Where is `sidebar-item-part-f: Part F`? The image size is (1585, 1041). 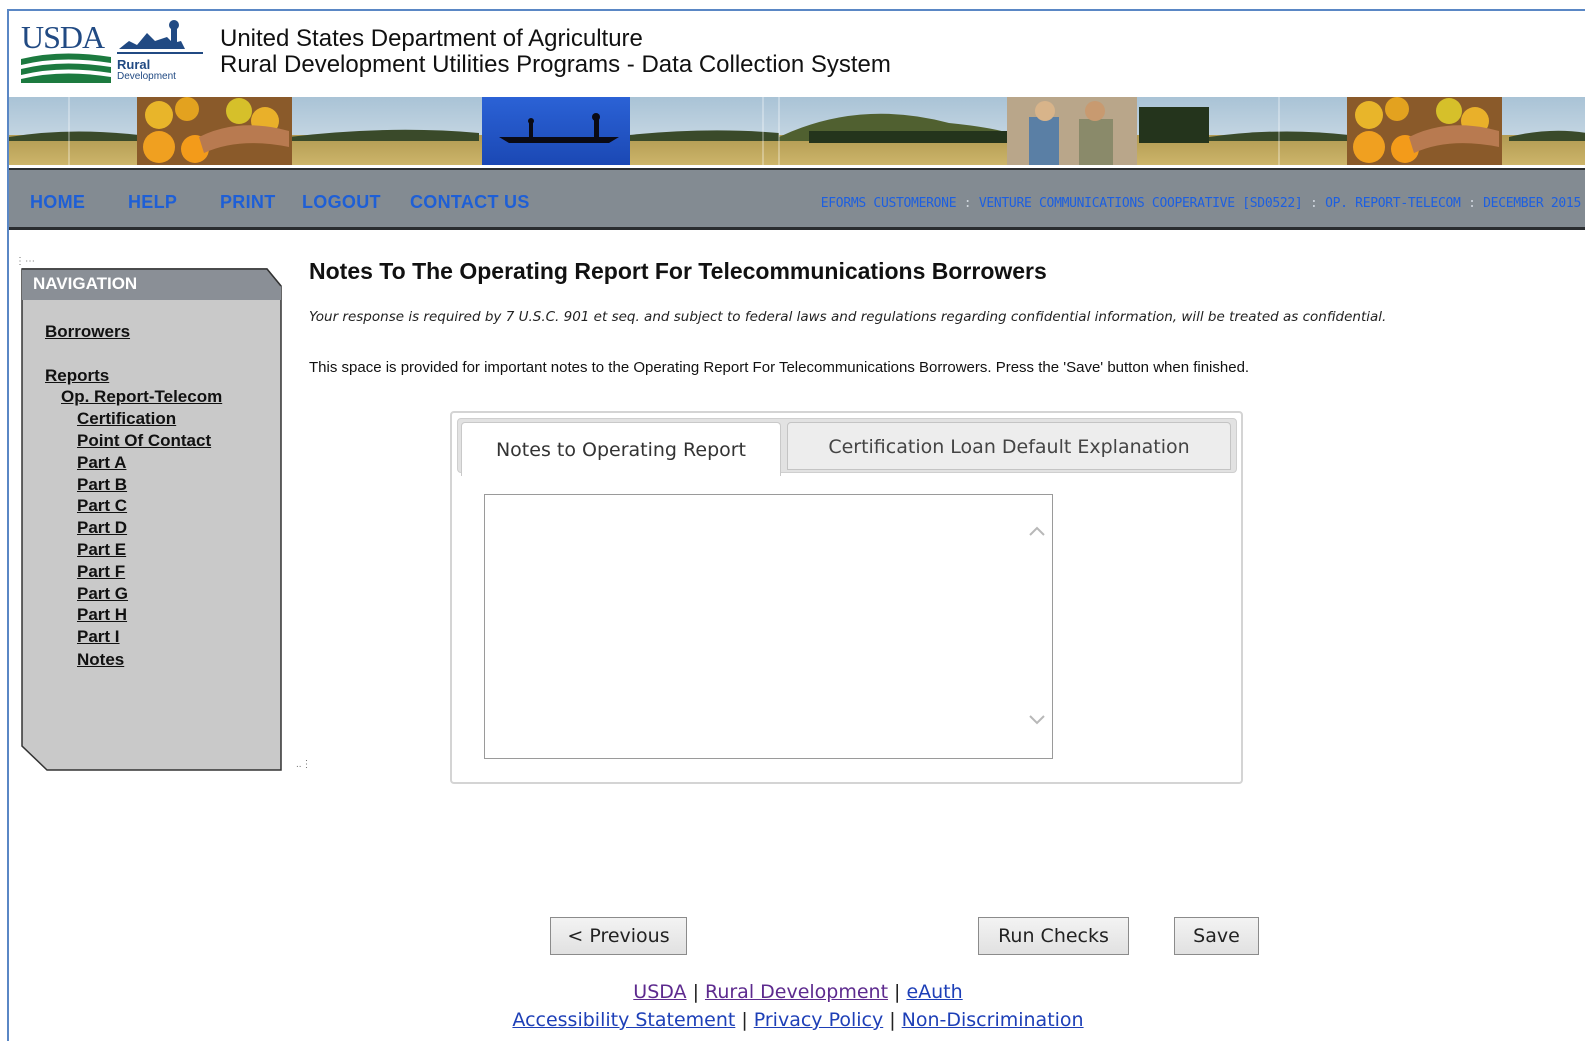
sidebar-item-part-f: Part F is located at coordinates (101, 572).